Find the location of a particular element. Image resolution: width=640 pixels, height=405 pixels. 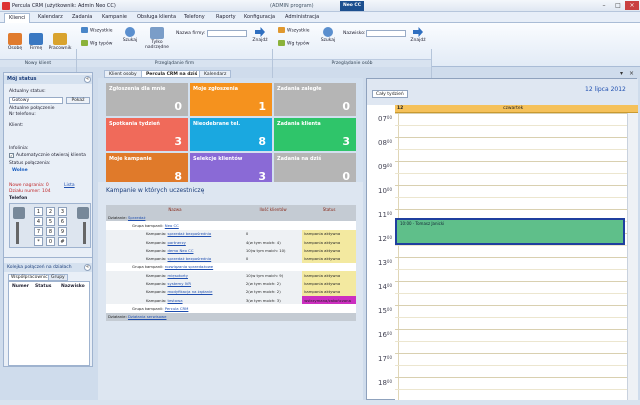

company-icon is located at coordinates (36, 39).